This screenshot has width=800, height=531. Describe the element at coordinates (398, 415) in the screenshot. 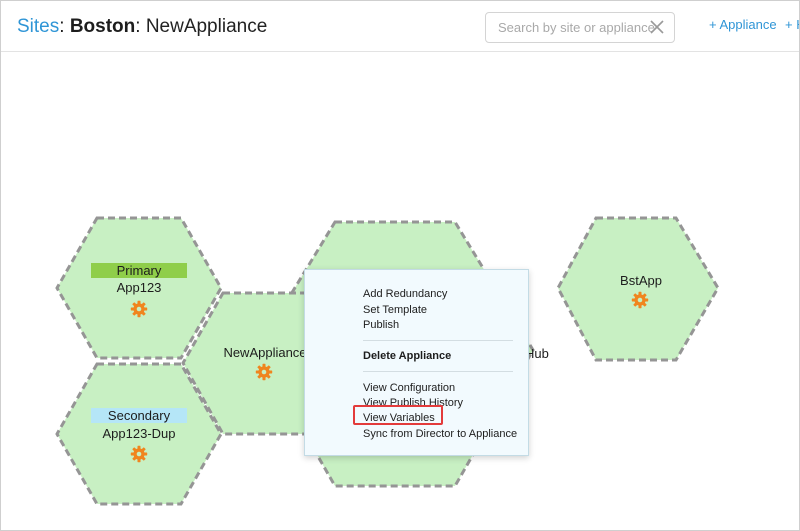

I see `highlight-box` at that location.